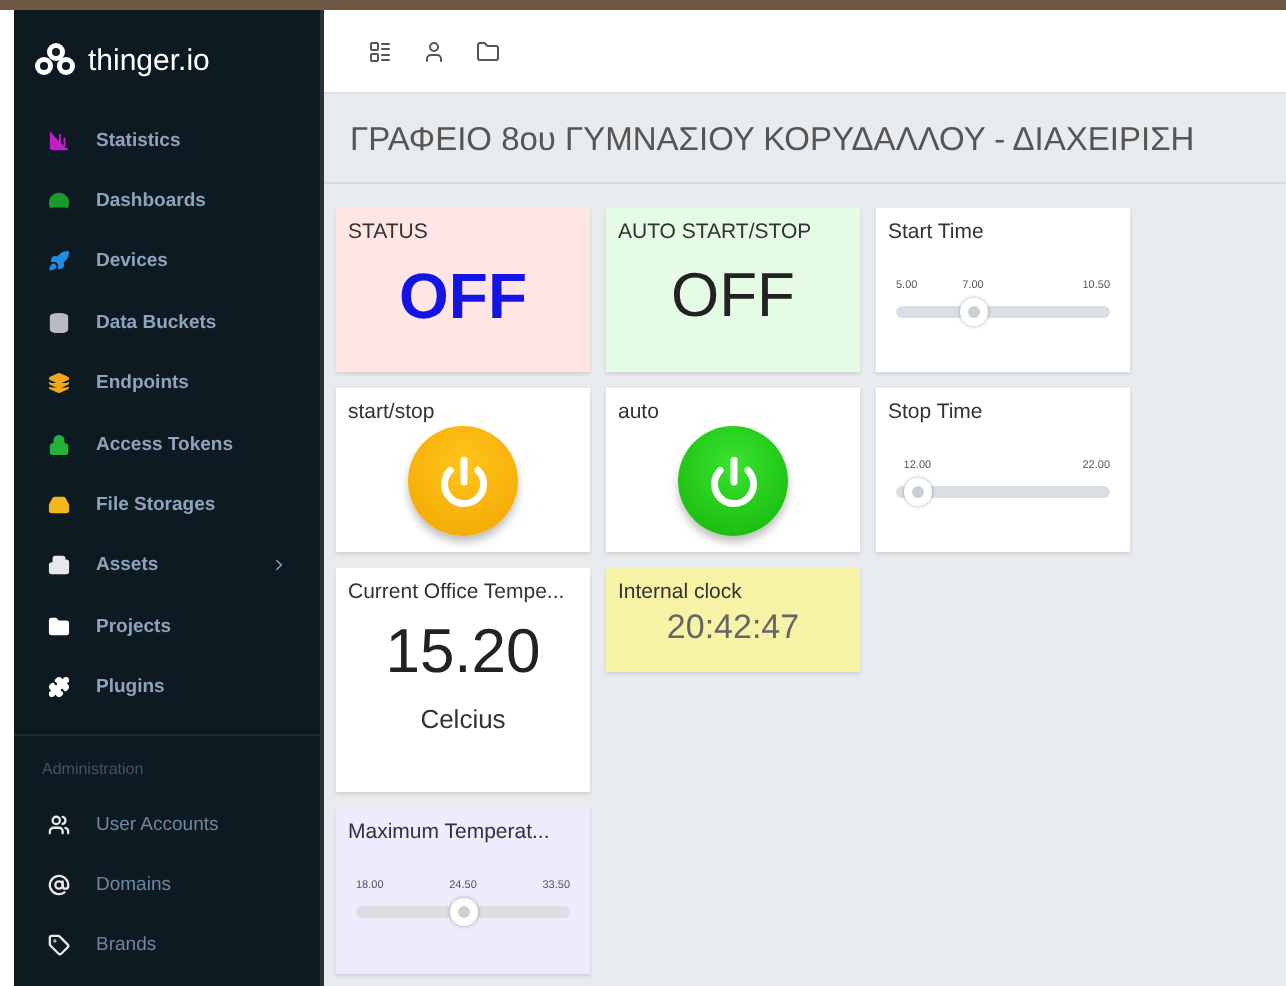  Describe the element at coordinates (681, 592) in the screenshot. I see `widget-title: Internal clock` at that location.